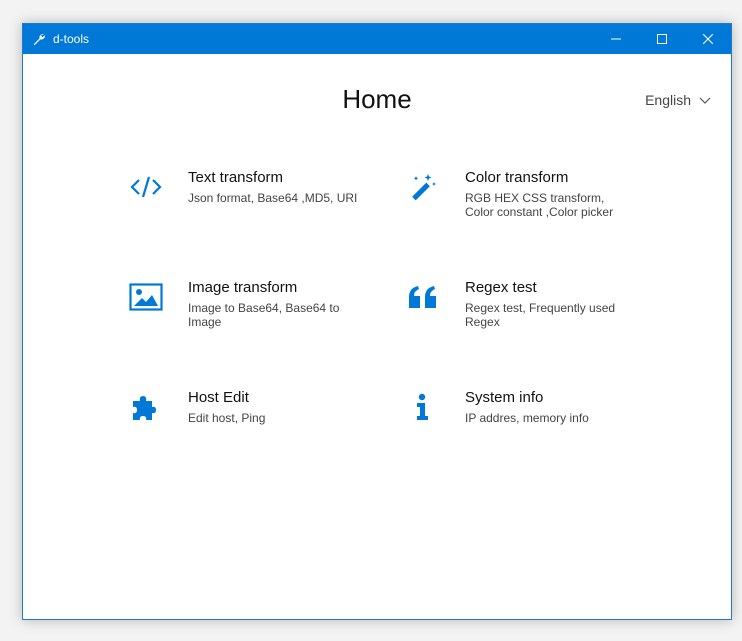 This screenshot has width=742, height=641. Describe the element at coordinates (273, 198) in the screenshot. I see `tool-description: Json format, Base64 ,MD5, URI` at that location.